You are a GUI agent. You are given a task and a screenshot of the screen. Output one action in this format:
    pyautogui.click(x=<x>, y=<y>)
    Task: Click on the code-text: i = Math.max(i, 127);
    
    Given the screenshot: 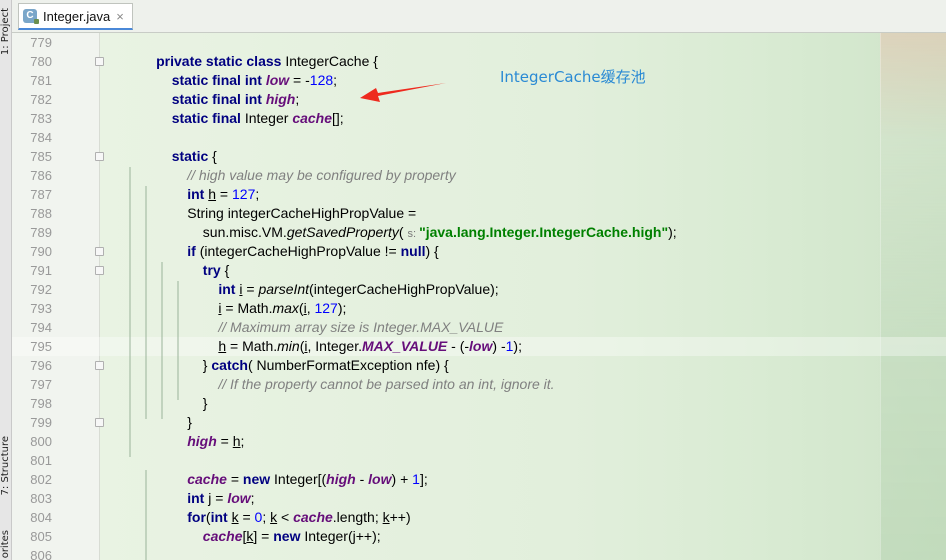 What is the action you would take?
    pyautogui.click(x=235, y=308)
    